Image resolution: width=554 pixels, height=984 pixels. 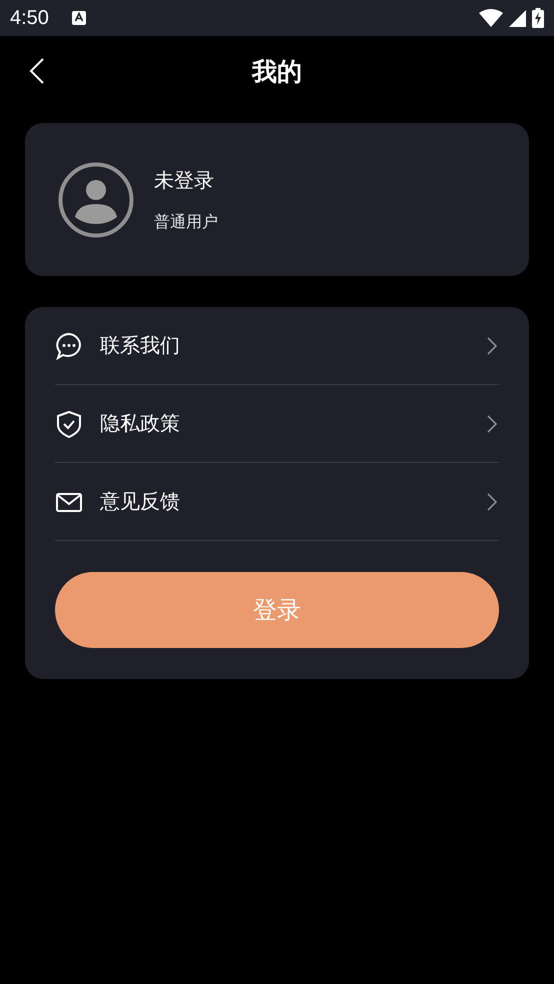 I want to click on menu-item: 联系我们, so click(x=277, y=346).